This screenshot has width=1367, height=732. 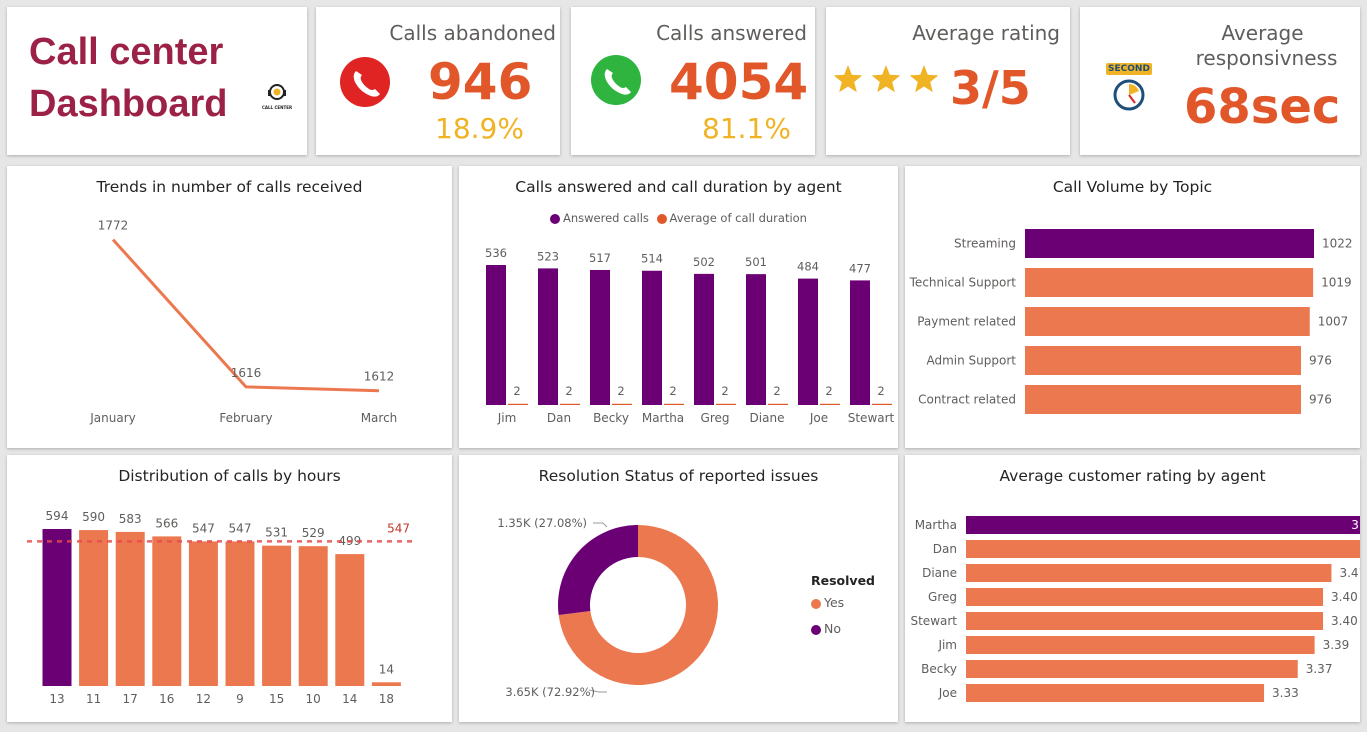 I want to click on kpi-value: 3/5, so click(x=990, y=88).